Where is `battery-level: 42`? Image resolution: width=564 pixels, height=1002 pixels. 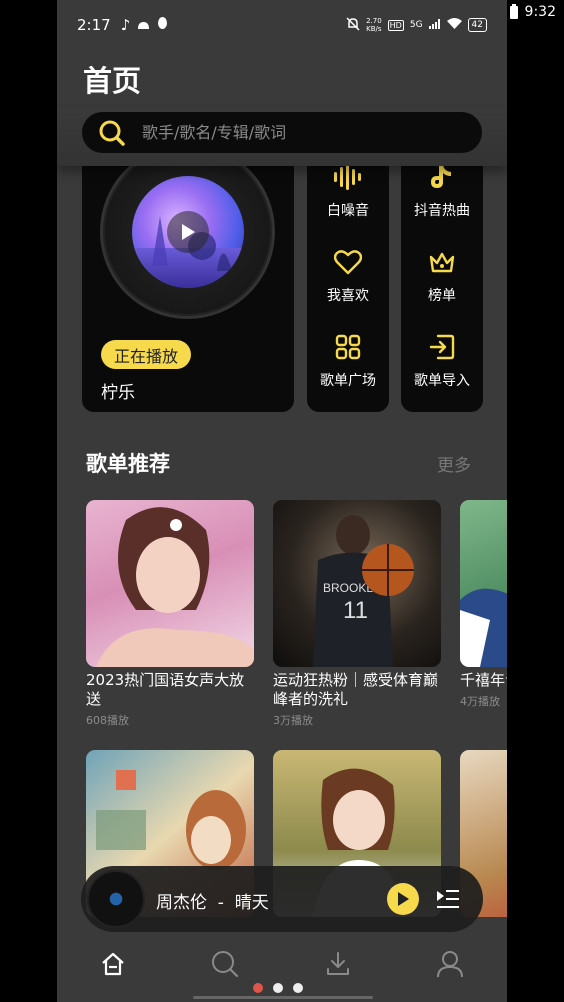 battery-level: 42 is located at coordinates (477, 25).